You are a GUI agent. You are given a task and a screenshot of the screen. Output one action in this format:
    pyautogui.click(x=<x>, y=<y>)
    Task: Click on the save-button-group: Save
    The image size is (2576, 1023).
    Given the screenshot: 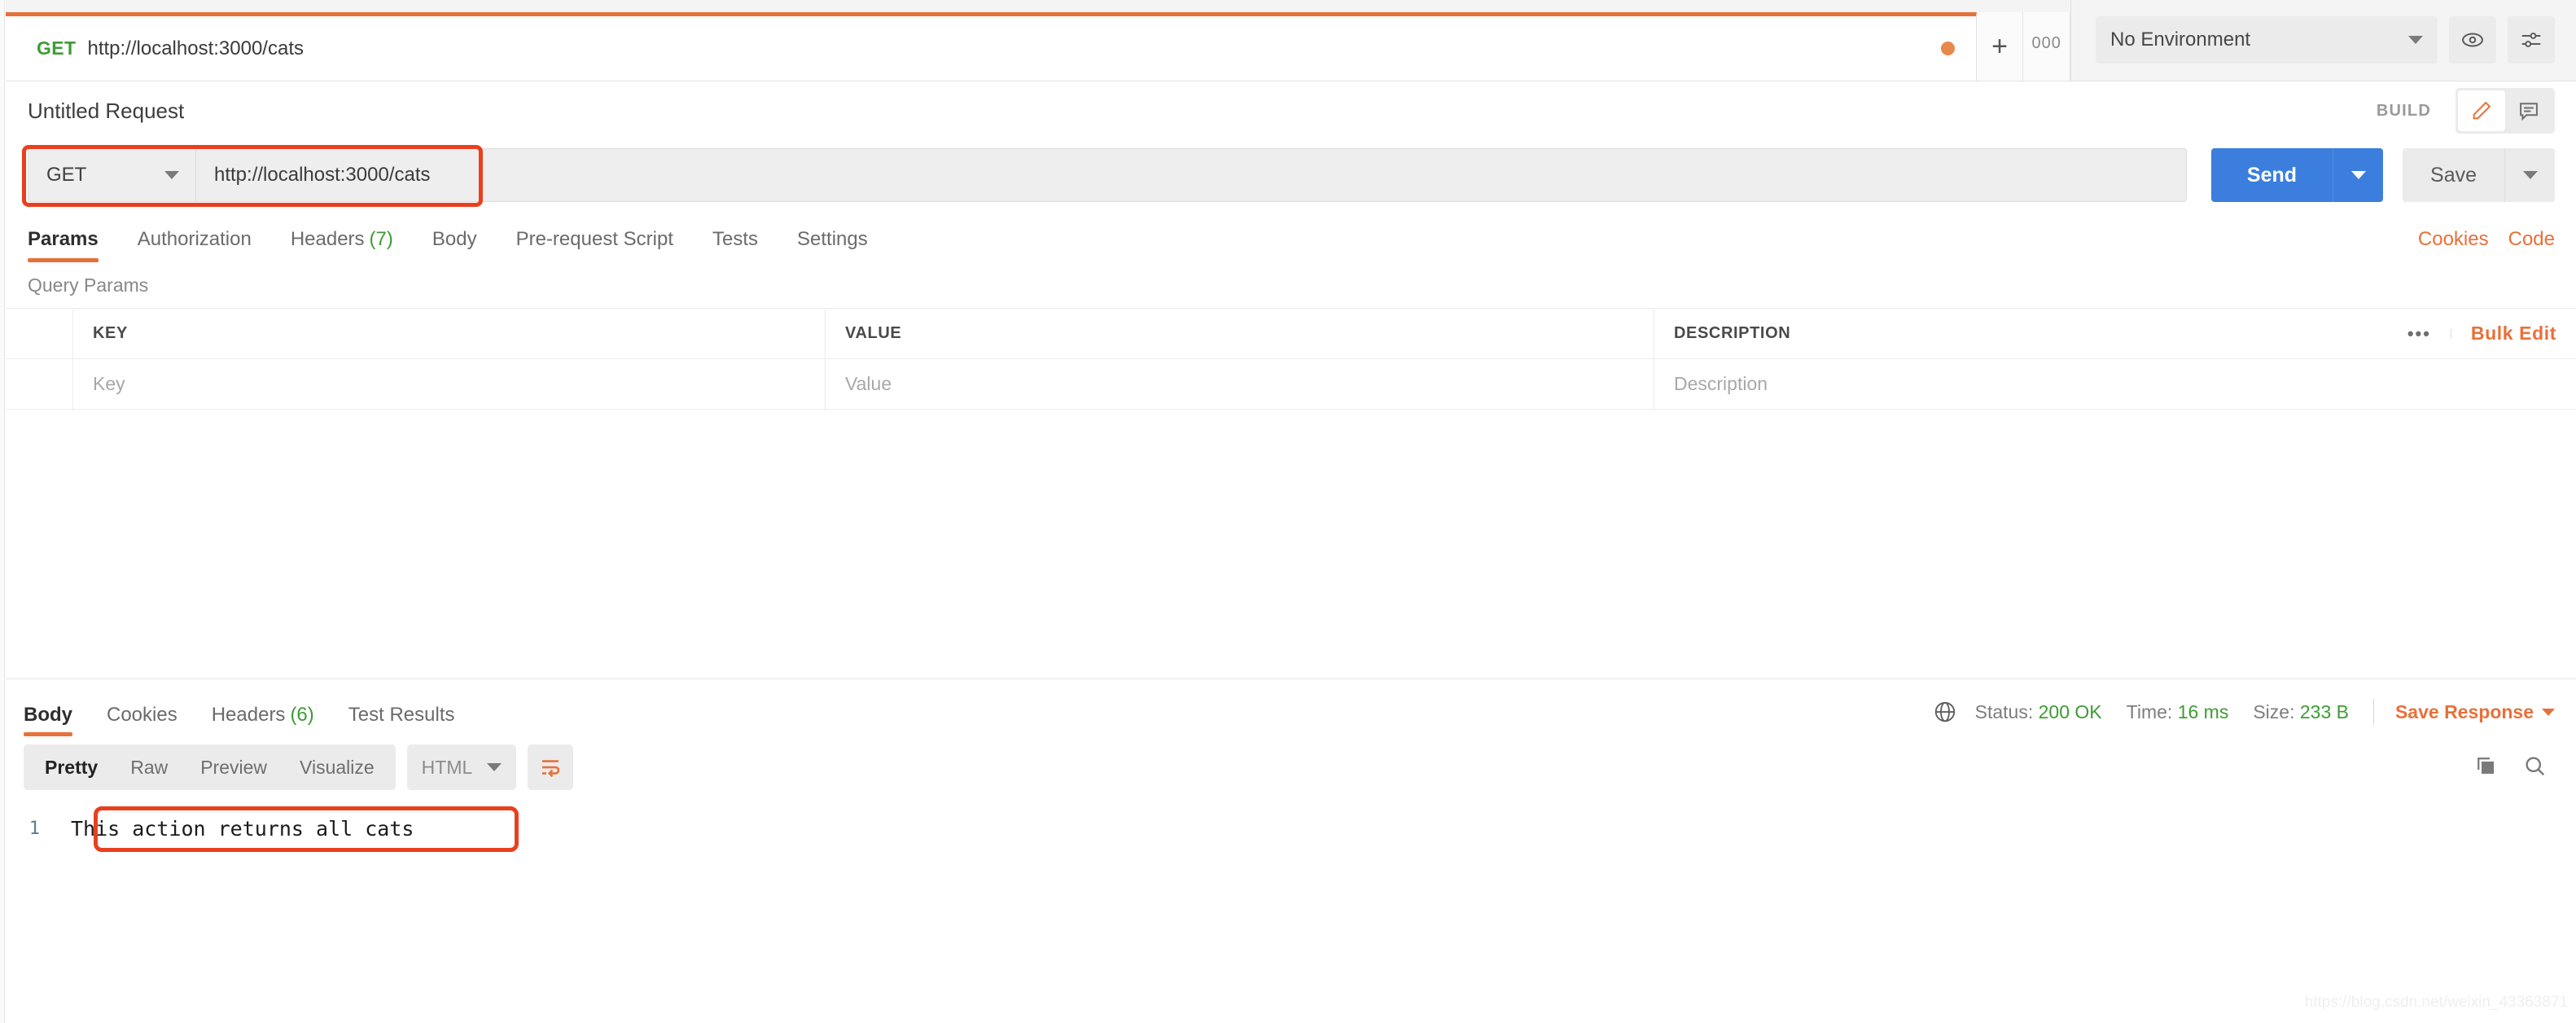 What is the action you would take?
    pyautogui.click(x=2479, y=175)
    